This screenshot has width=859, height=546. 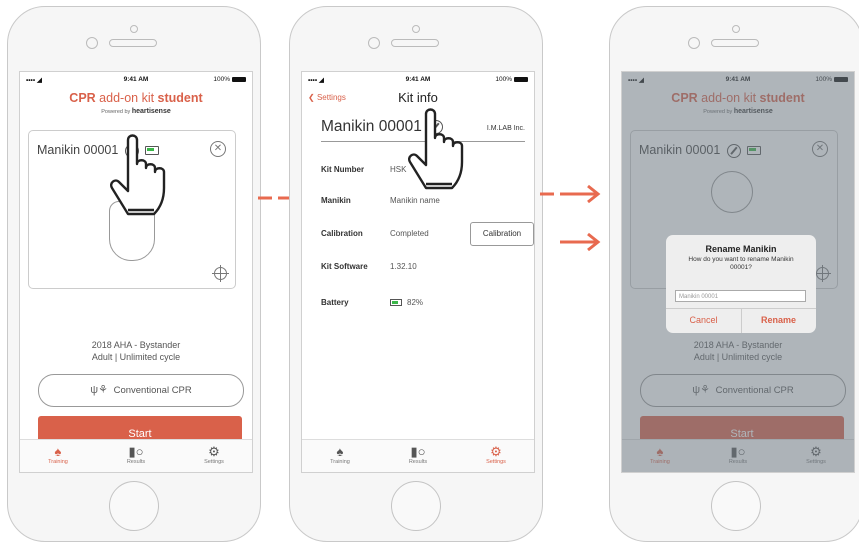 What do you see at coordinates (152, 390) in the screenshot?
I see `cpr-mode-label: Conventional CPR` at bounding box center [152, 390].